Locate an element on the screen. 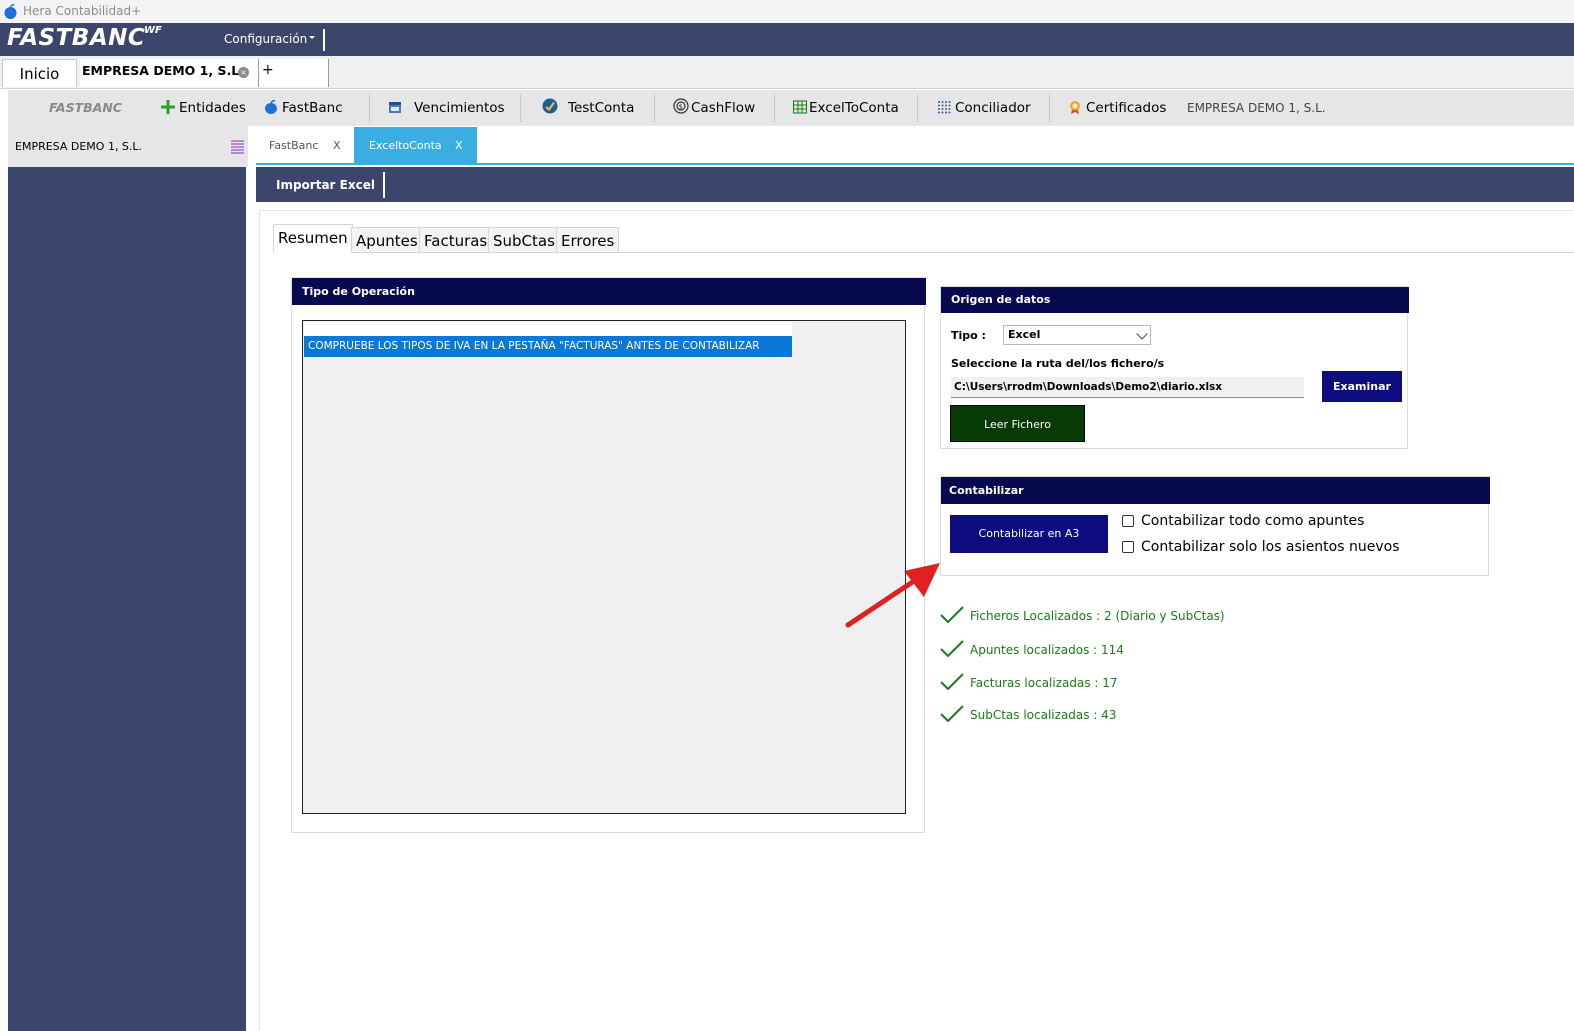 This screenshot has height=1031, width=1574. new-tab-button: + is located at coordinates (293, 73).